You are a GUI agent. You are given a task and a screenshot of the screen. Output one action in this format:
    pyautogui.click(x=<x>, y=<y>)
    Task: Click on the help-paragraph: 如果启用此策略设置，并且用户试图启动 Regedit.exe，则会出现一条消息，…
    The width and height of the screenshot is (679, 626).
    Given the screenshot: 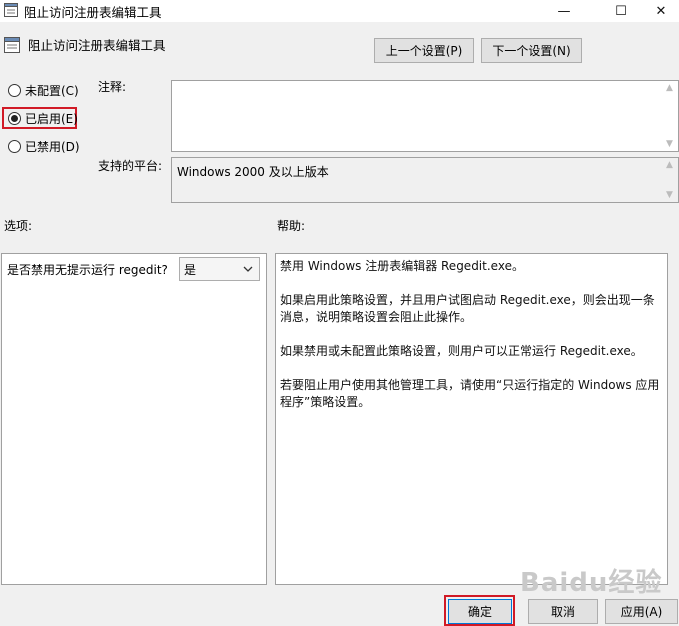 What is the action you would take?
    pyautogui.click(x=467, y=308)
    